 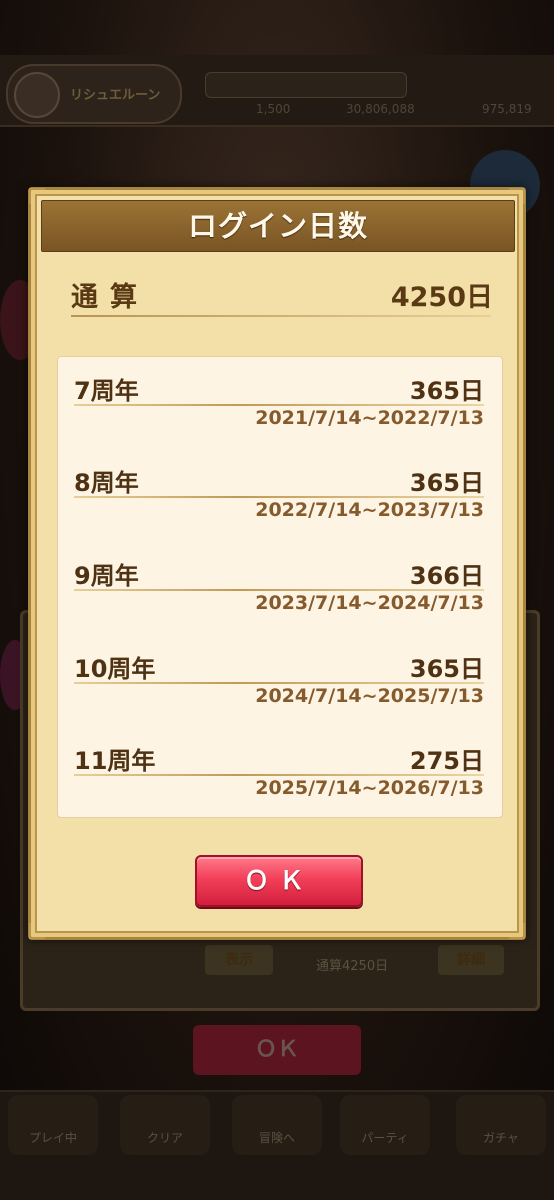 What do you see at coordinates (385, 1125) in the screenshot?
I see `tab-party: パーティ` at bounding box center [385, 1125].